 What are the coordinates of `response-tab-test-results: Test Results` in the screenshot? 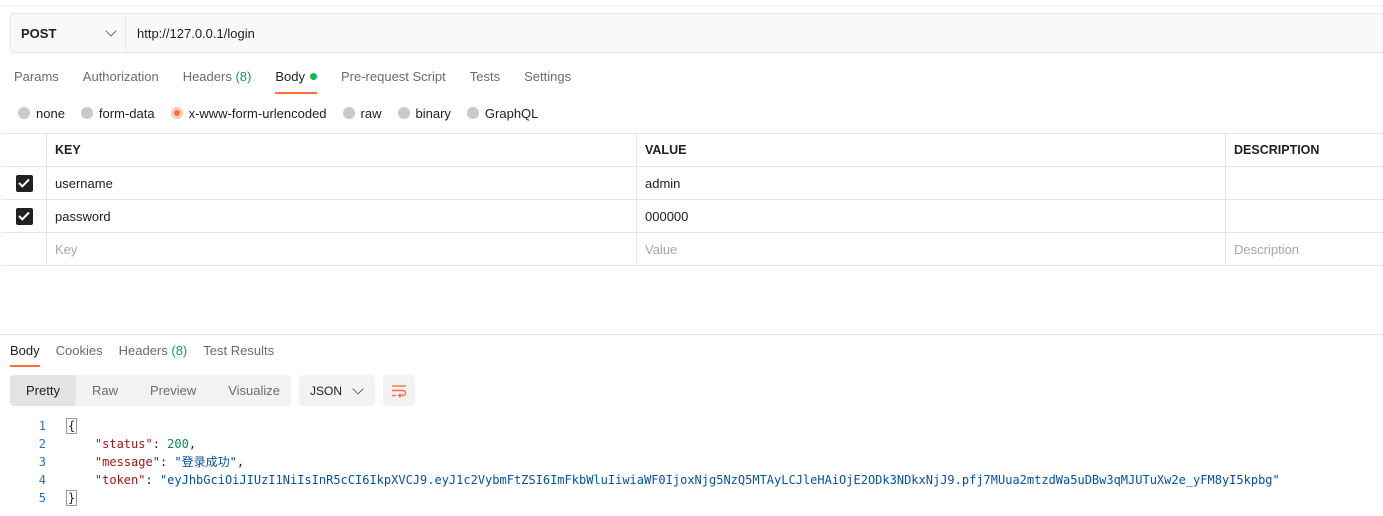 It's located at (238, 355).